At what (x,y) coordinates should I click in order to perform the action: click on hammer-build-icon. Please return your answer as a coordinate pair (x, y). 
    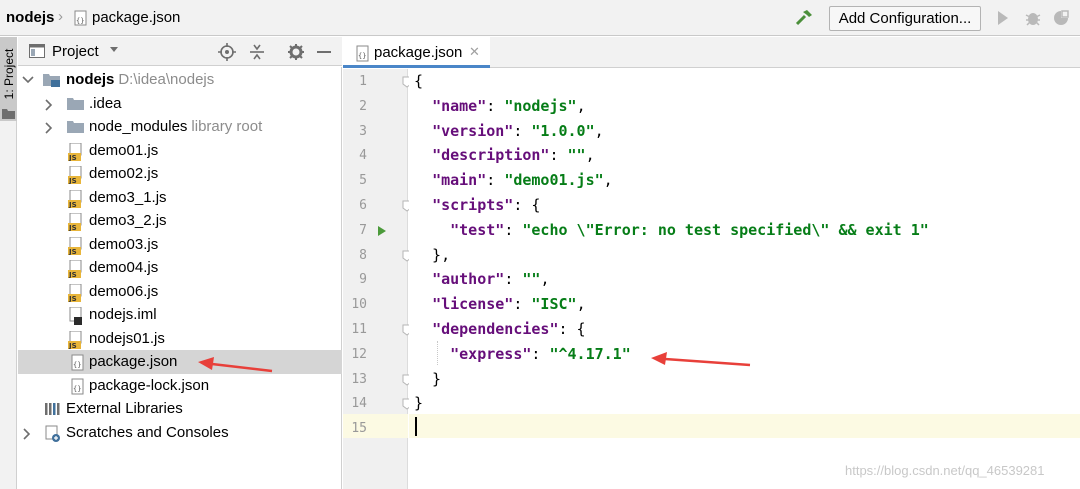
    Looking at the image, I should click on (804, 18).